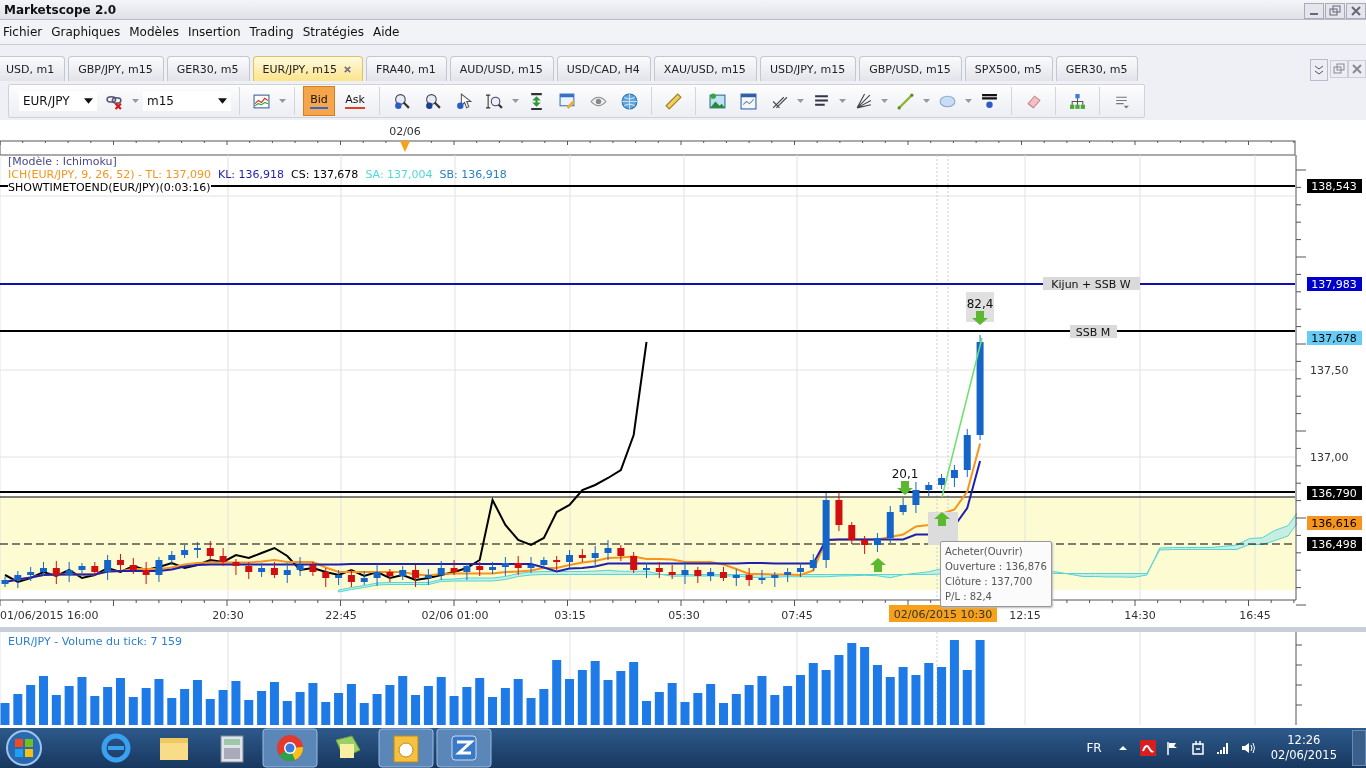 Image resolution: width=1366 pixels, height=768 pixels. I want to click on chart-tab: XAU/USD, m15, so click(705, 68).